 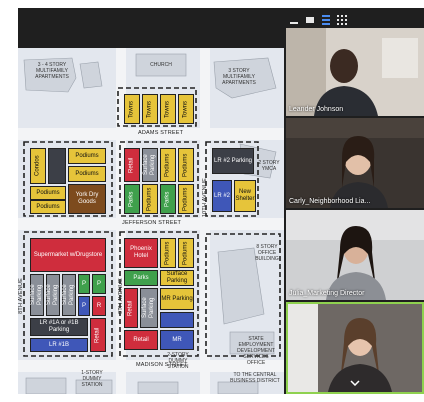 I want to click on block-podiums-5: Podiums, so click(x=168, y=165).